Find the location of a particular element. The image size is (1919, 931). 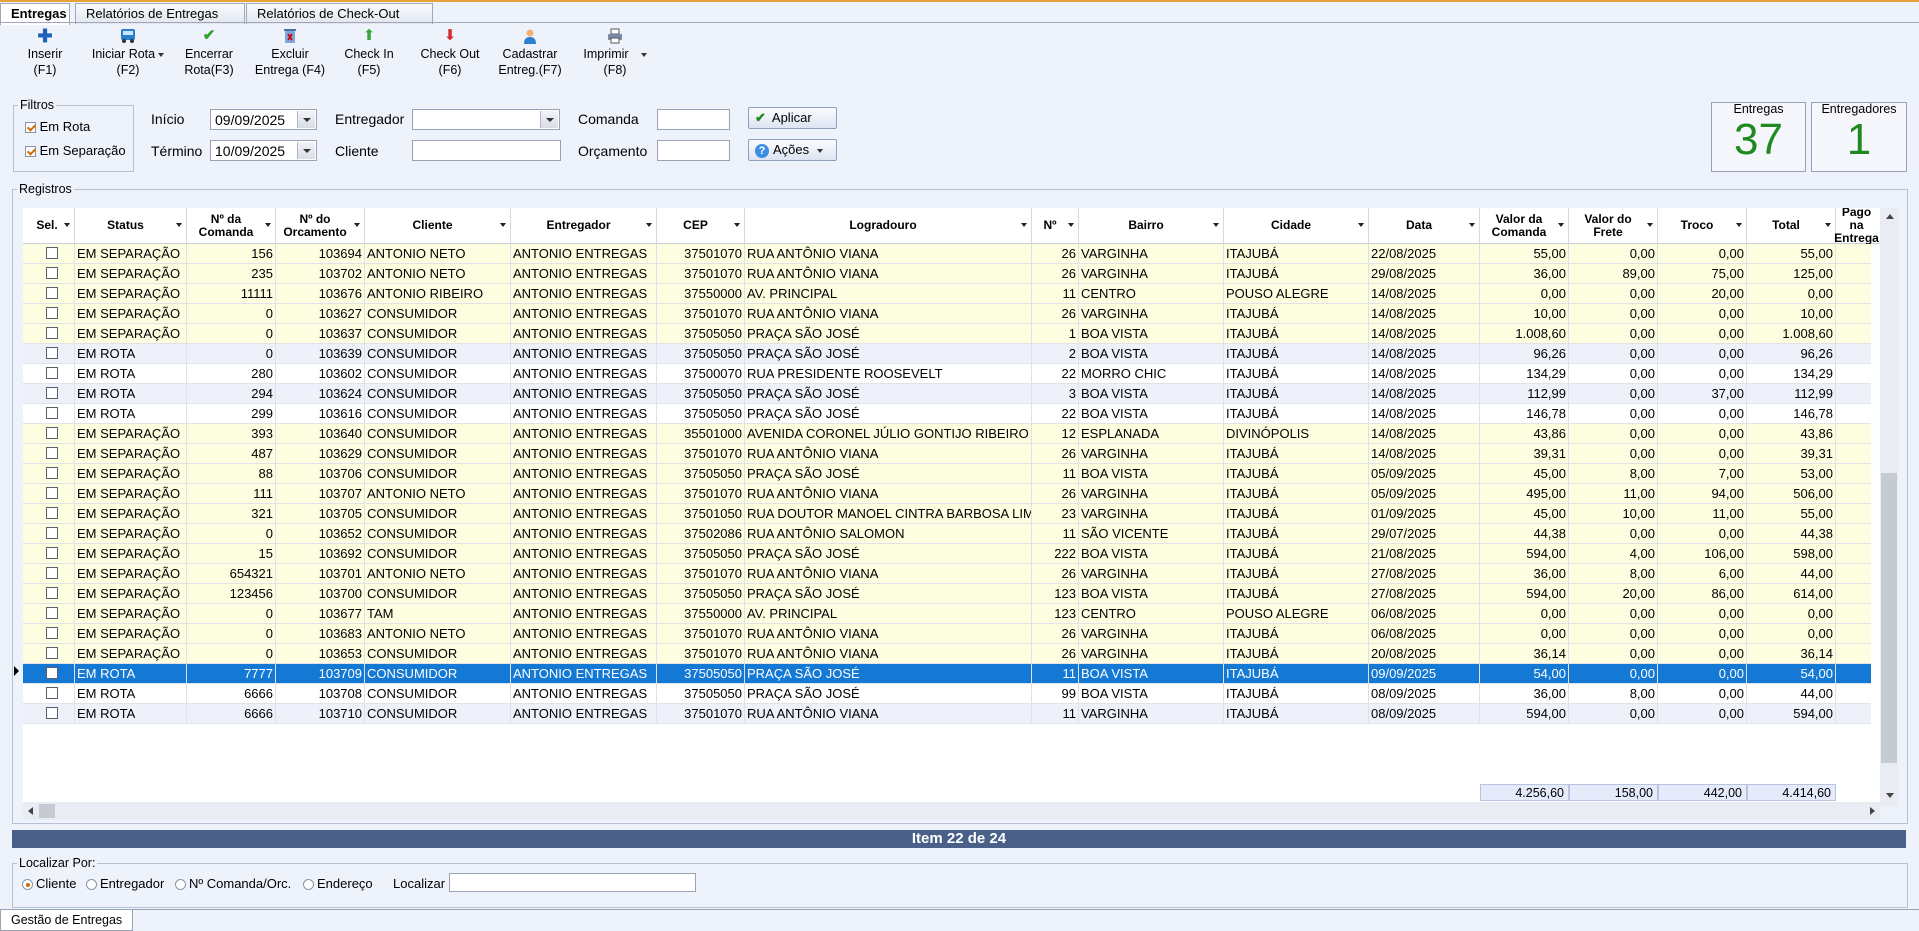

imprimir-button: Imprimir (F8) is located at coordinates (615, 53).